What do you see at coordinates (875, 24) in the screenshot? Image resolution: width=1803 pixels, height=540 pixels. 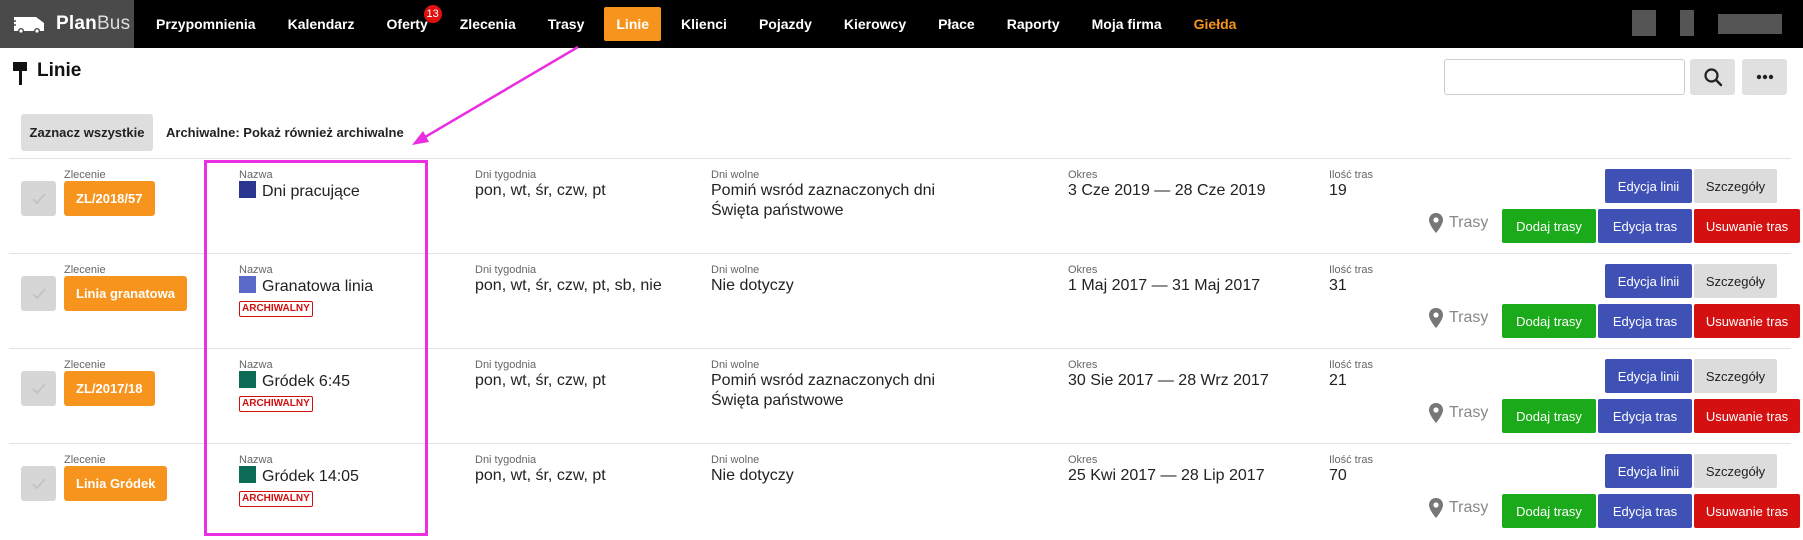 I see `nav-item-kierowcy: Kierowcy` at bounding box center [875, 24].